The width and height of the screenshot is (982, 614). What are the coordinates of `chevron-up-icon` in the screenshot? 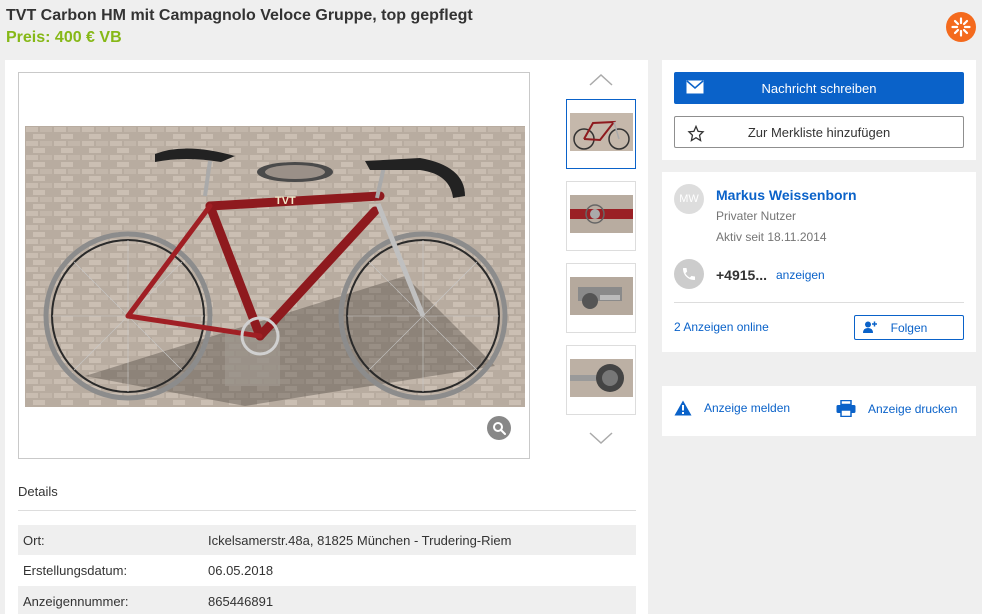 It's located at (601, 80).